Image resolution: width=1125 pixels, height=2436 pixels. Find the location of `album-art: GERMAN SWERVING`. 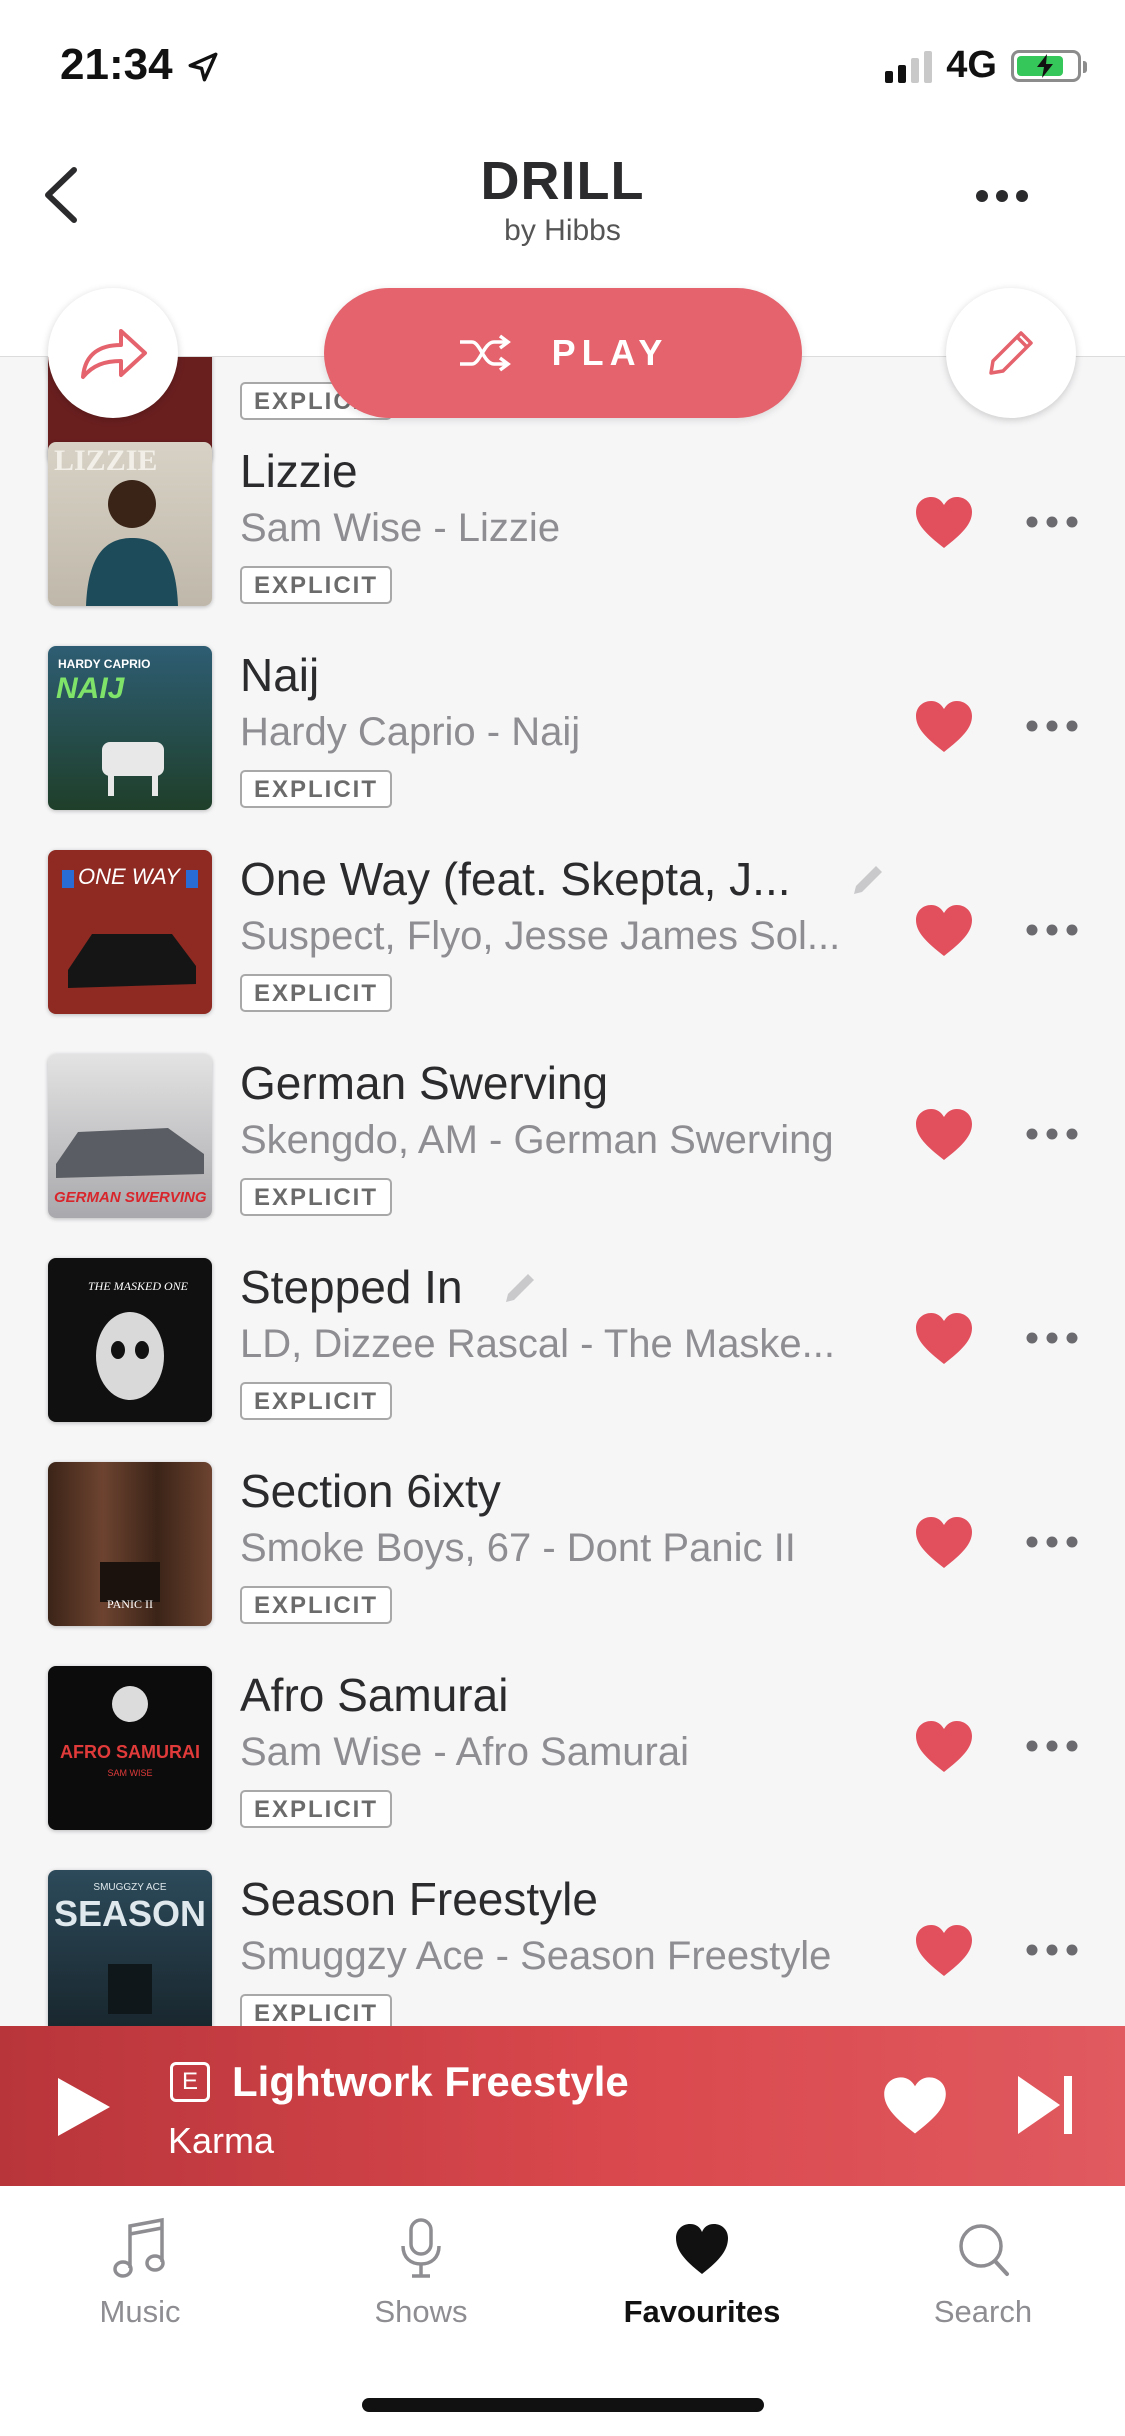

album-art: GERMAN SWERVING is located at coordinates (130, 1136).